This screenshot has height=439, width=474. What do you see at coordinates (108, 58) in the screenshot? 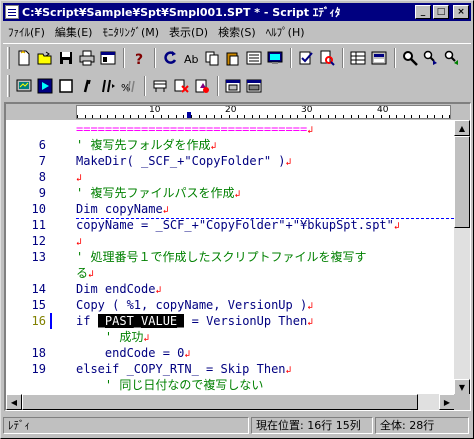
I see `properties-icon` at bounding box center [108, 58].